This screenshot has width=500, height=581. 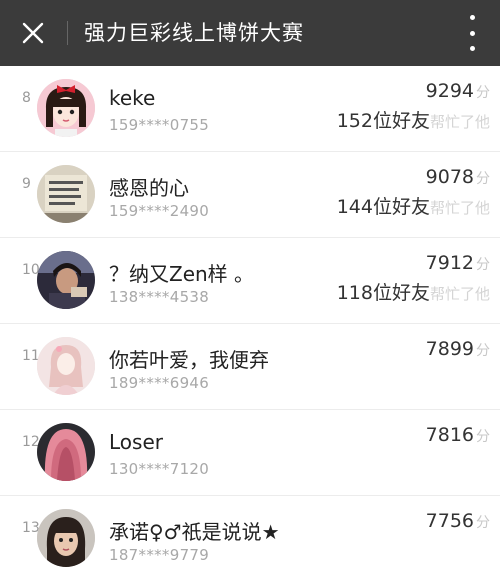 What do you see at coordinates (383, 207) in the screenshot?
I see `friends-count: 144位好友` at bounding box center [383, 207].